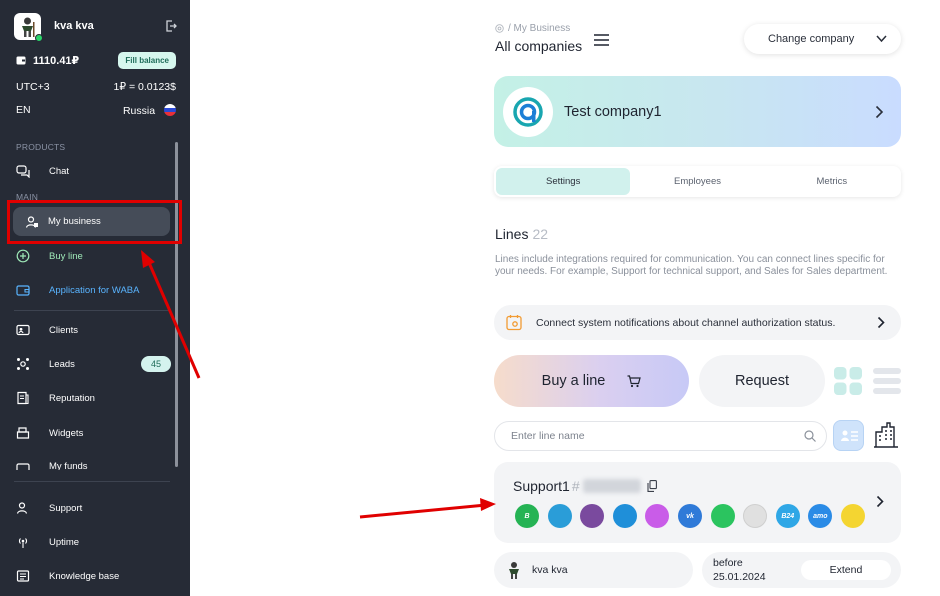 This screenshot has width=940, height=596. I want to click on widget-icon, so click(23, 433).